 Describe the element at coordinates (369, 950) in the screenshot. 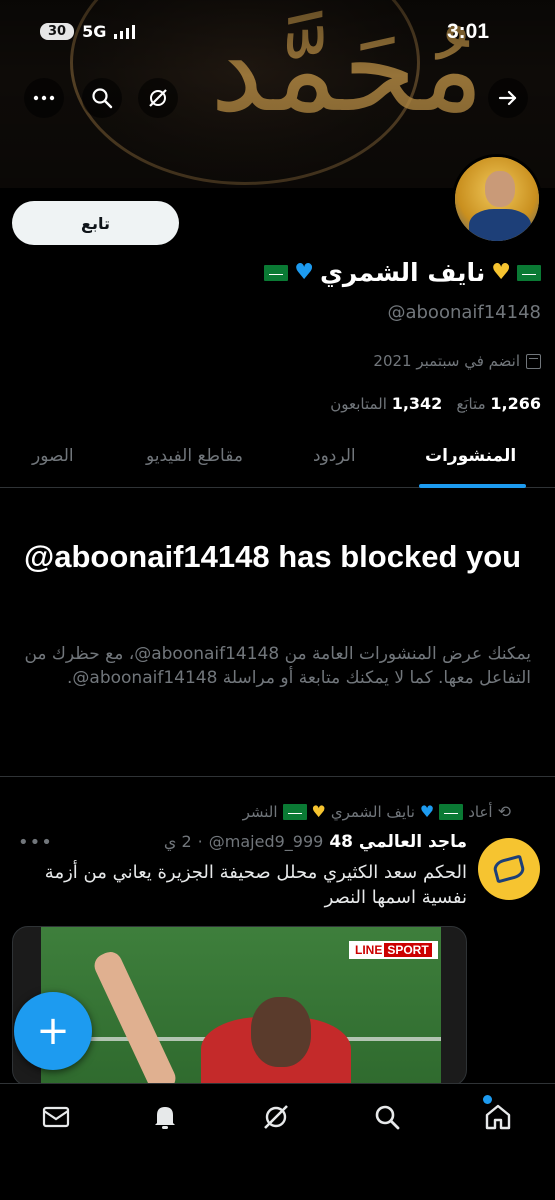

I see `channel-logo-text: LINE` at that location.